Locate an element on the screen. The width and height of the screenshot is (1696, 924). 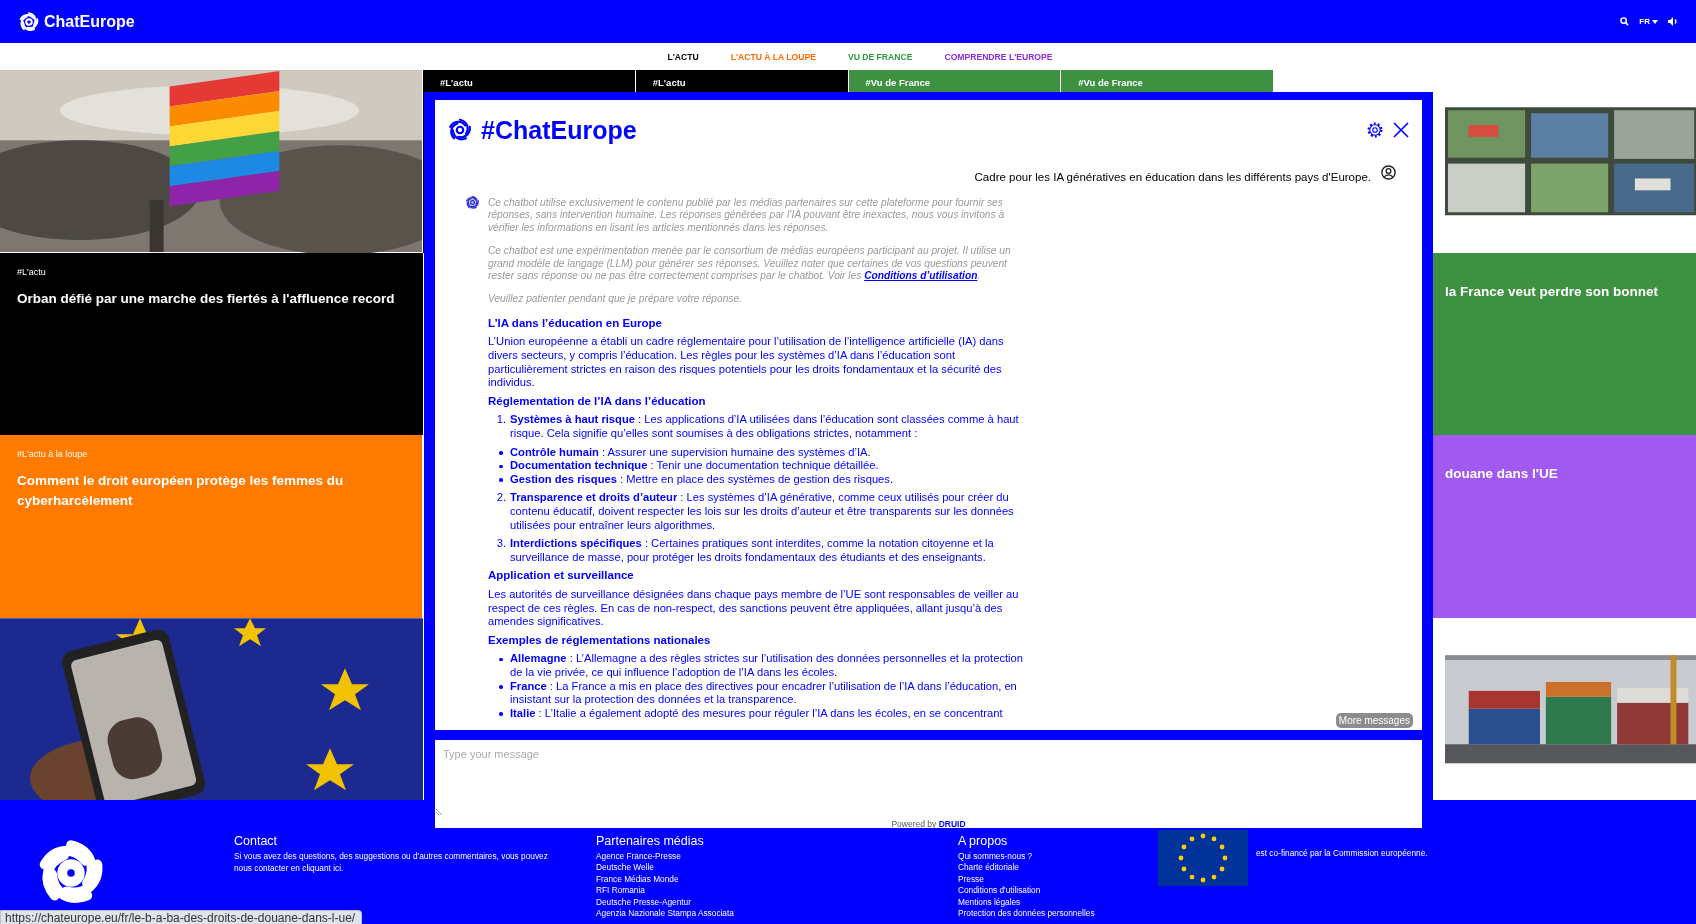
caret-icon is located at coordinates (1655, 21).